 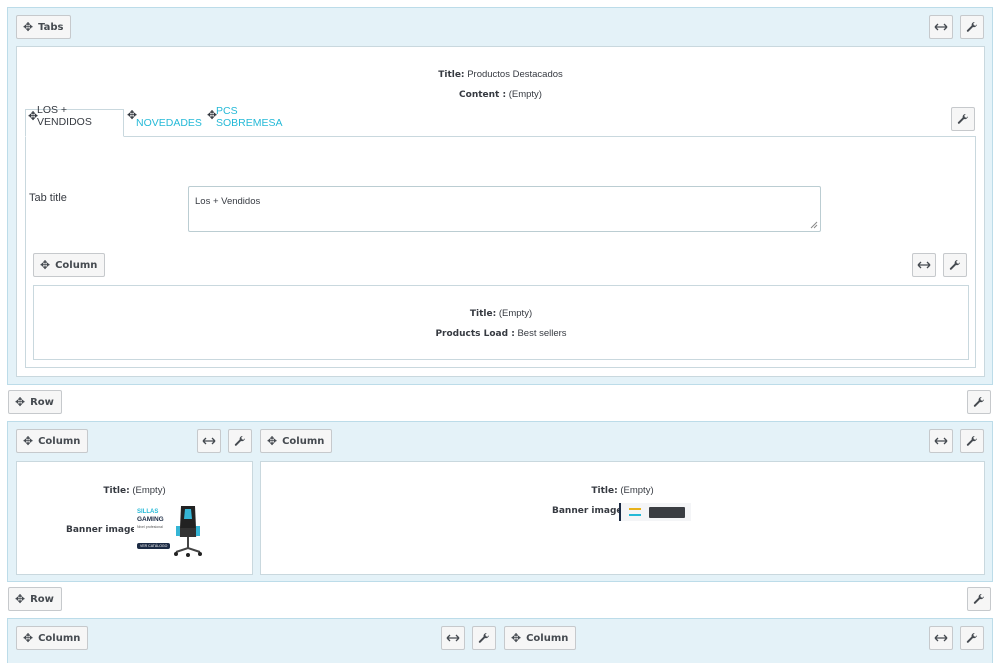 What do you see at coordinates (51, 27) in the screenshot?
I see `tabs-move-label: Tabs` at bounding box center [51, 27].